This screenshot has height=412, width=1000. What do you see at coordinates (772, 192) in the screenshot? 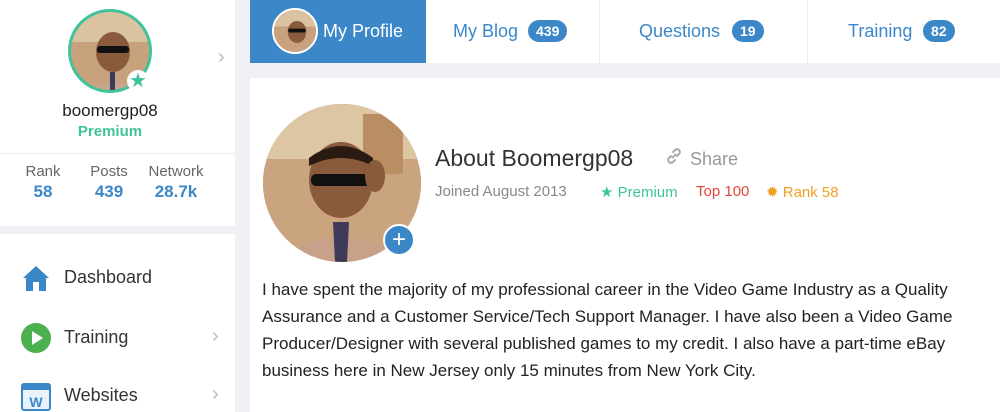
I see `sun-icon: ✹` at bounding box center [772, 192].